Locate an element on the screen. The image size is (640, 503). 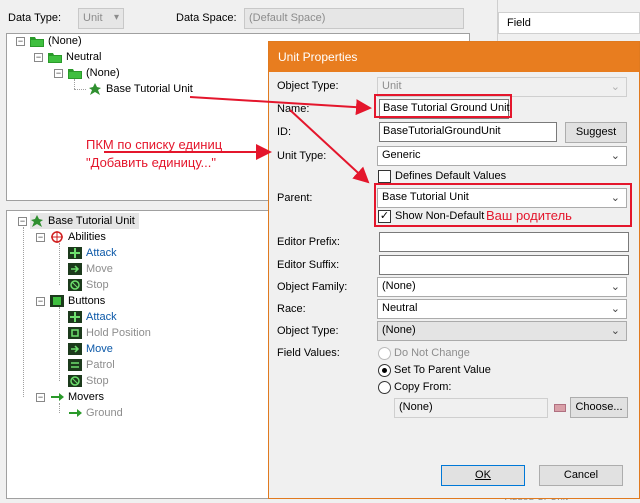
arrow-to-name is located at coordinates (280, 106).